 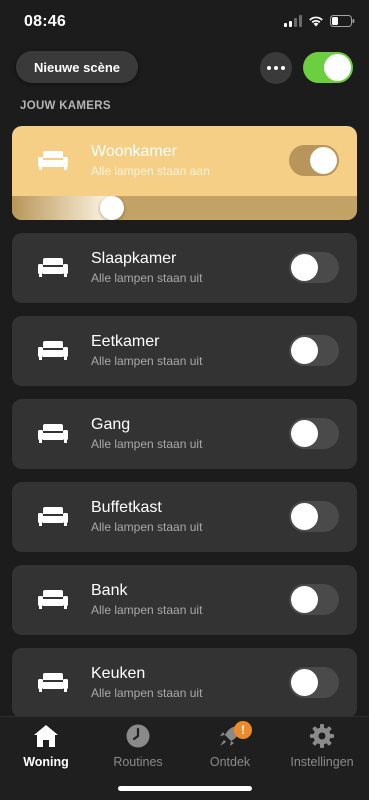 I want to click on top-bar: Nieuwe scène, so click(x=184, y=68).